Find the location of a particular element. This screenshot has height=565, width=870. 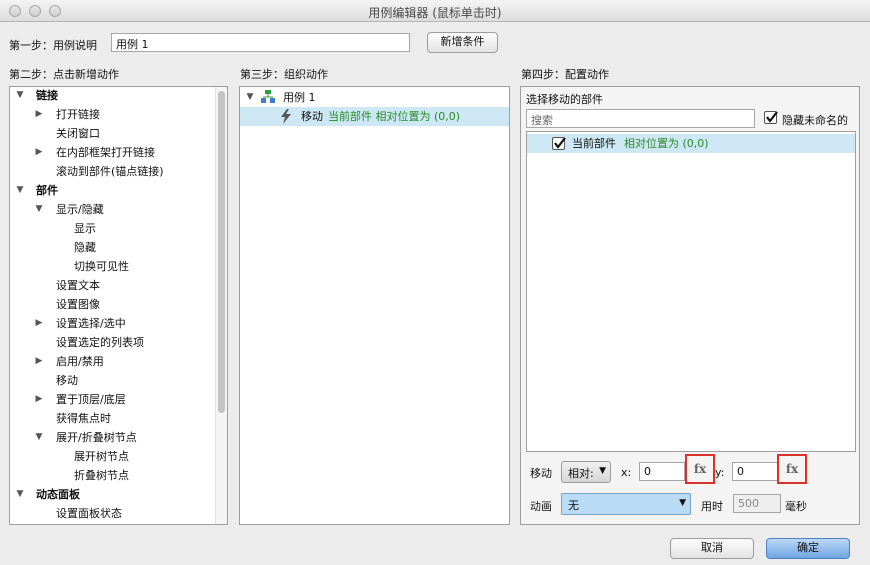

action-item: ▶ 打开链接 is located at coordinates (110, 114).